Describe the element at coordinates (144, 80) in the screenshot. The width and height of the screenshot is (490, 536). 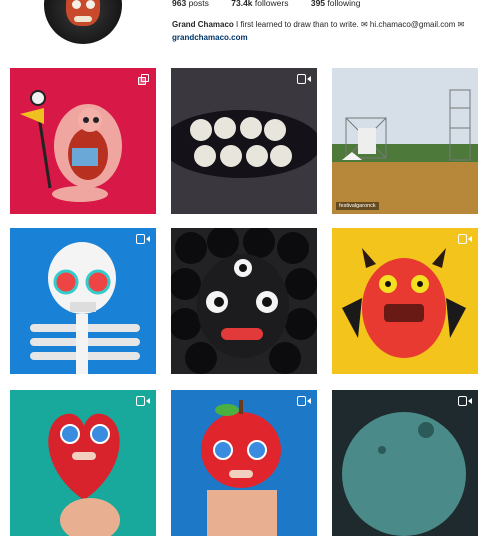
I see `multiple-posts-icon` at that location.